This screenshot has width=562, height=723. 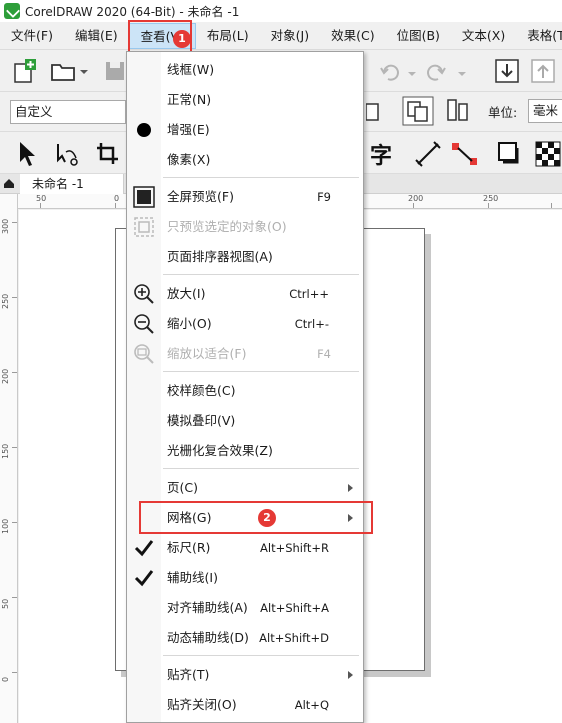 What do you see at coordinates (294, 548) in the screenshot?
I see `menu-item-shortcut: Alt+Shift+R` at bounding box center [294, 548].